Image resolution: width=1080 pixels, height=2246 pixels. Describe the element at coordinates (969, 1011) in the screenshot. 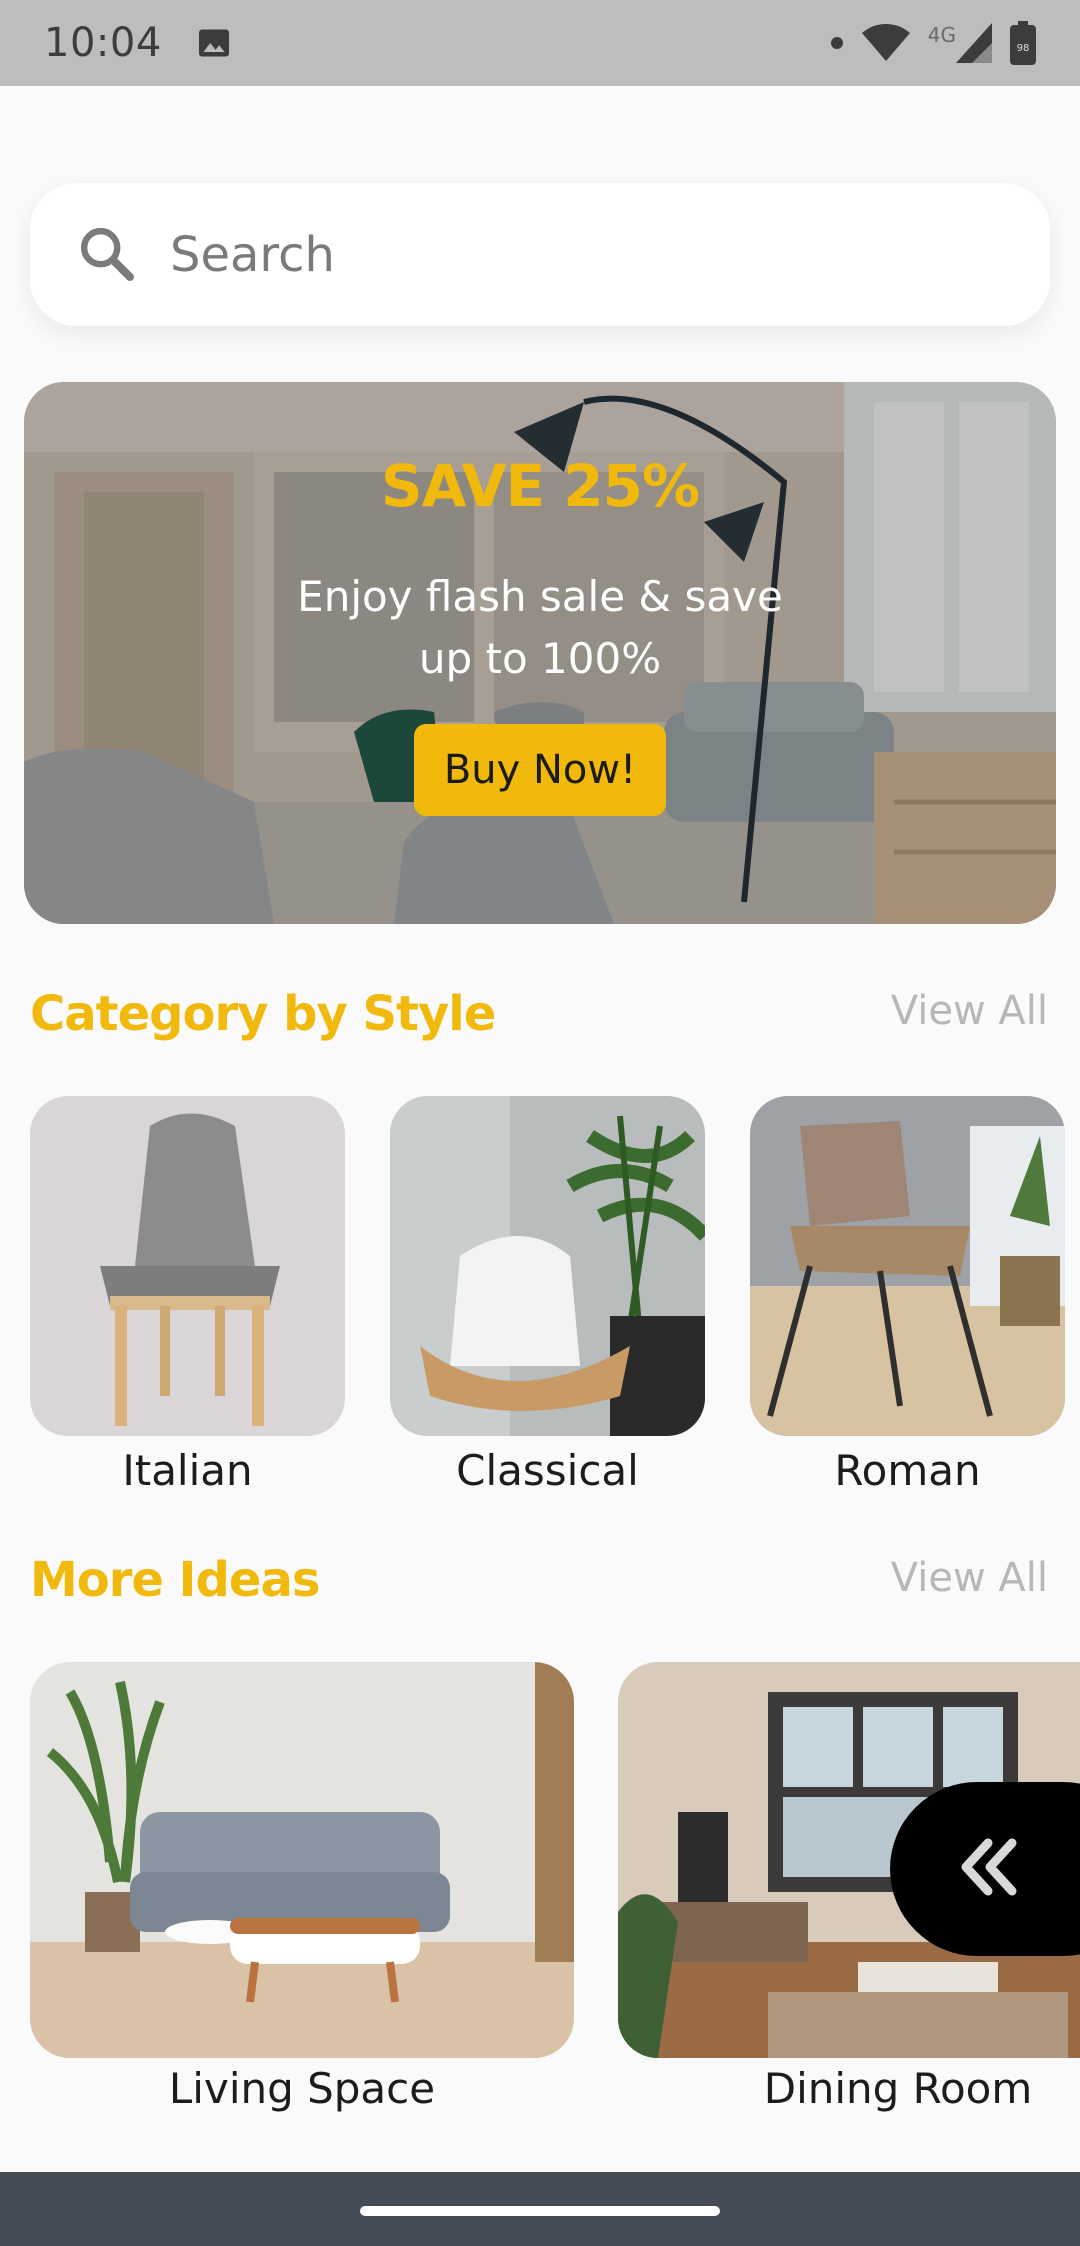

I see `category-view-all-link: View All` at that location.